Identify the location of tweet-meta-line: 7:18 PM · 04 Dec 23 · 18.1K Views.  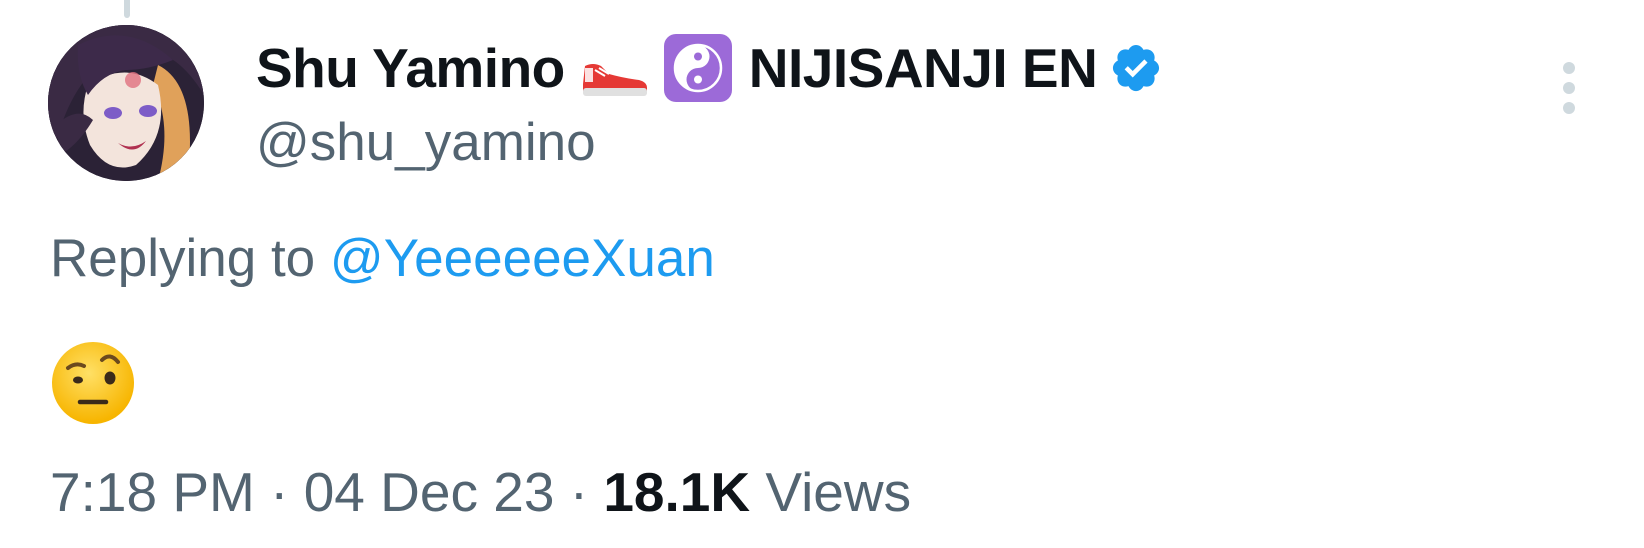
(480, 492).